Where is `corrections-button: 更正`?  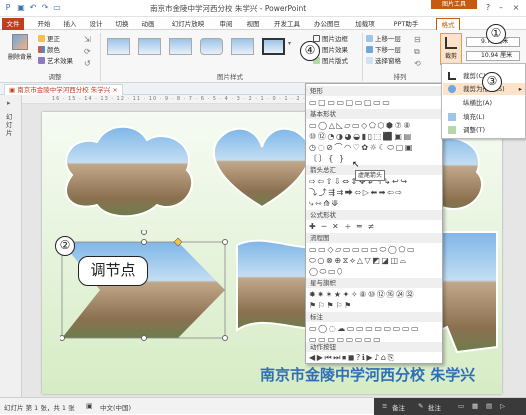 corrections-button: 更正 is located at coordinates (49, 39).